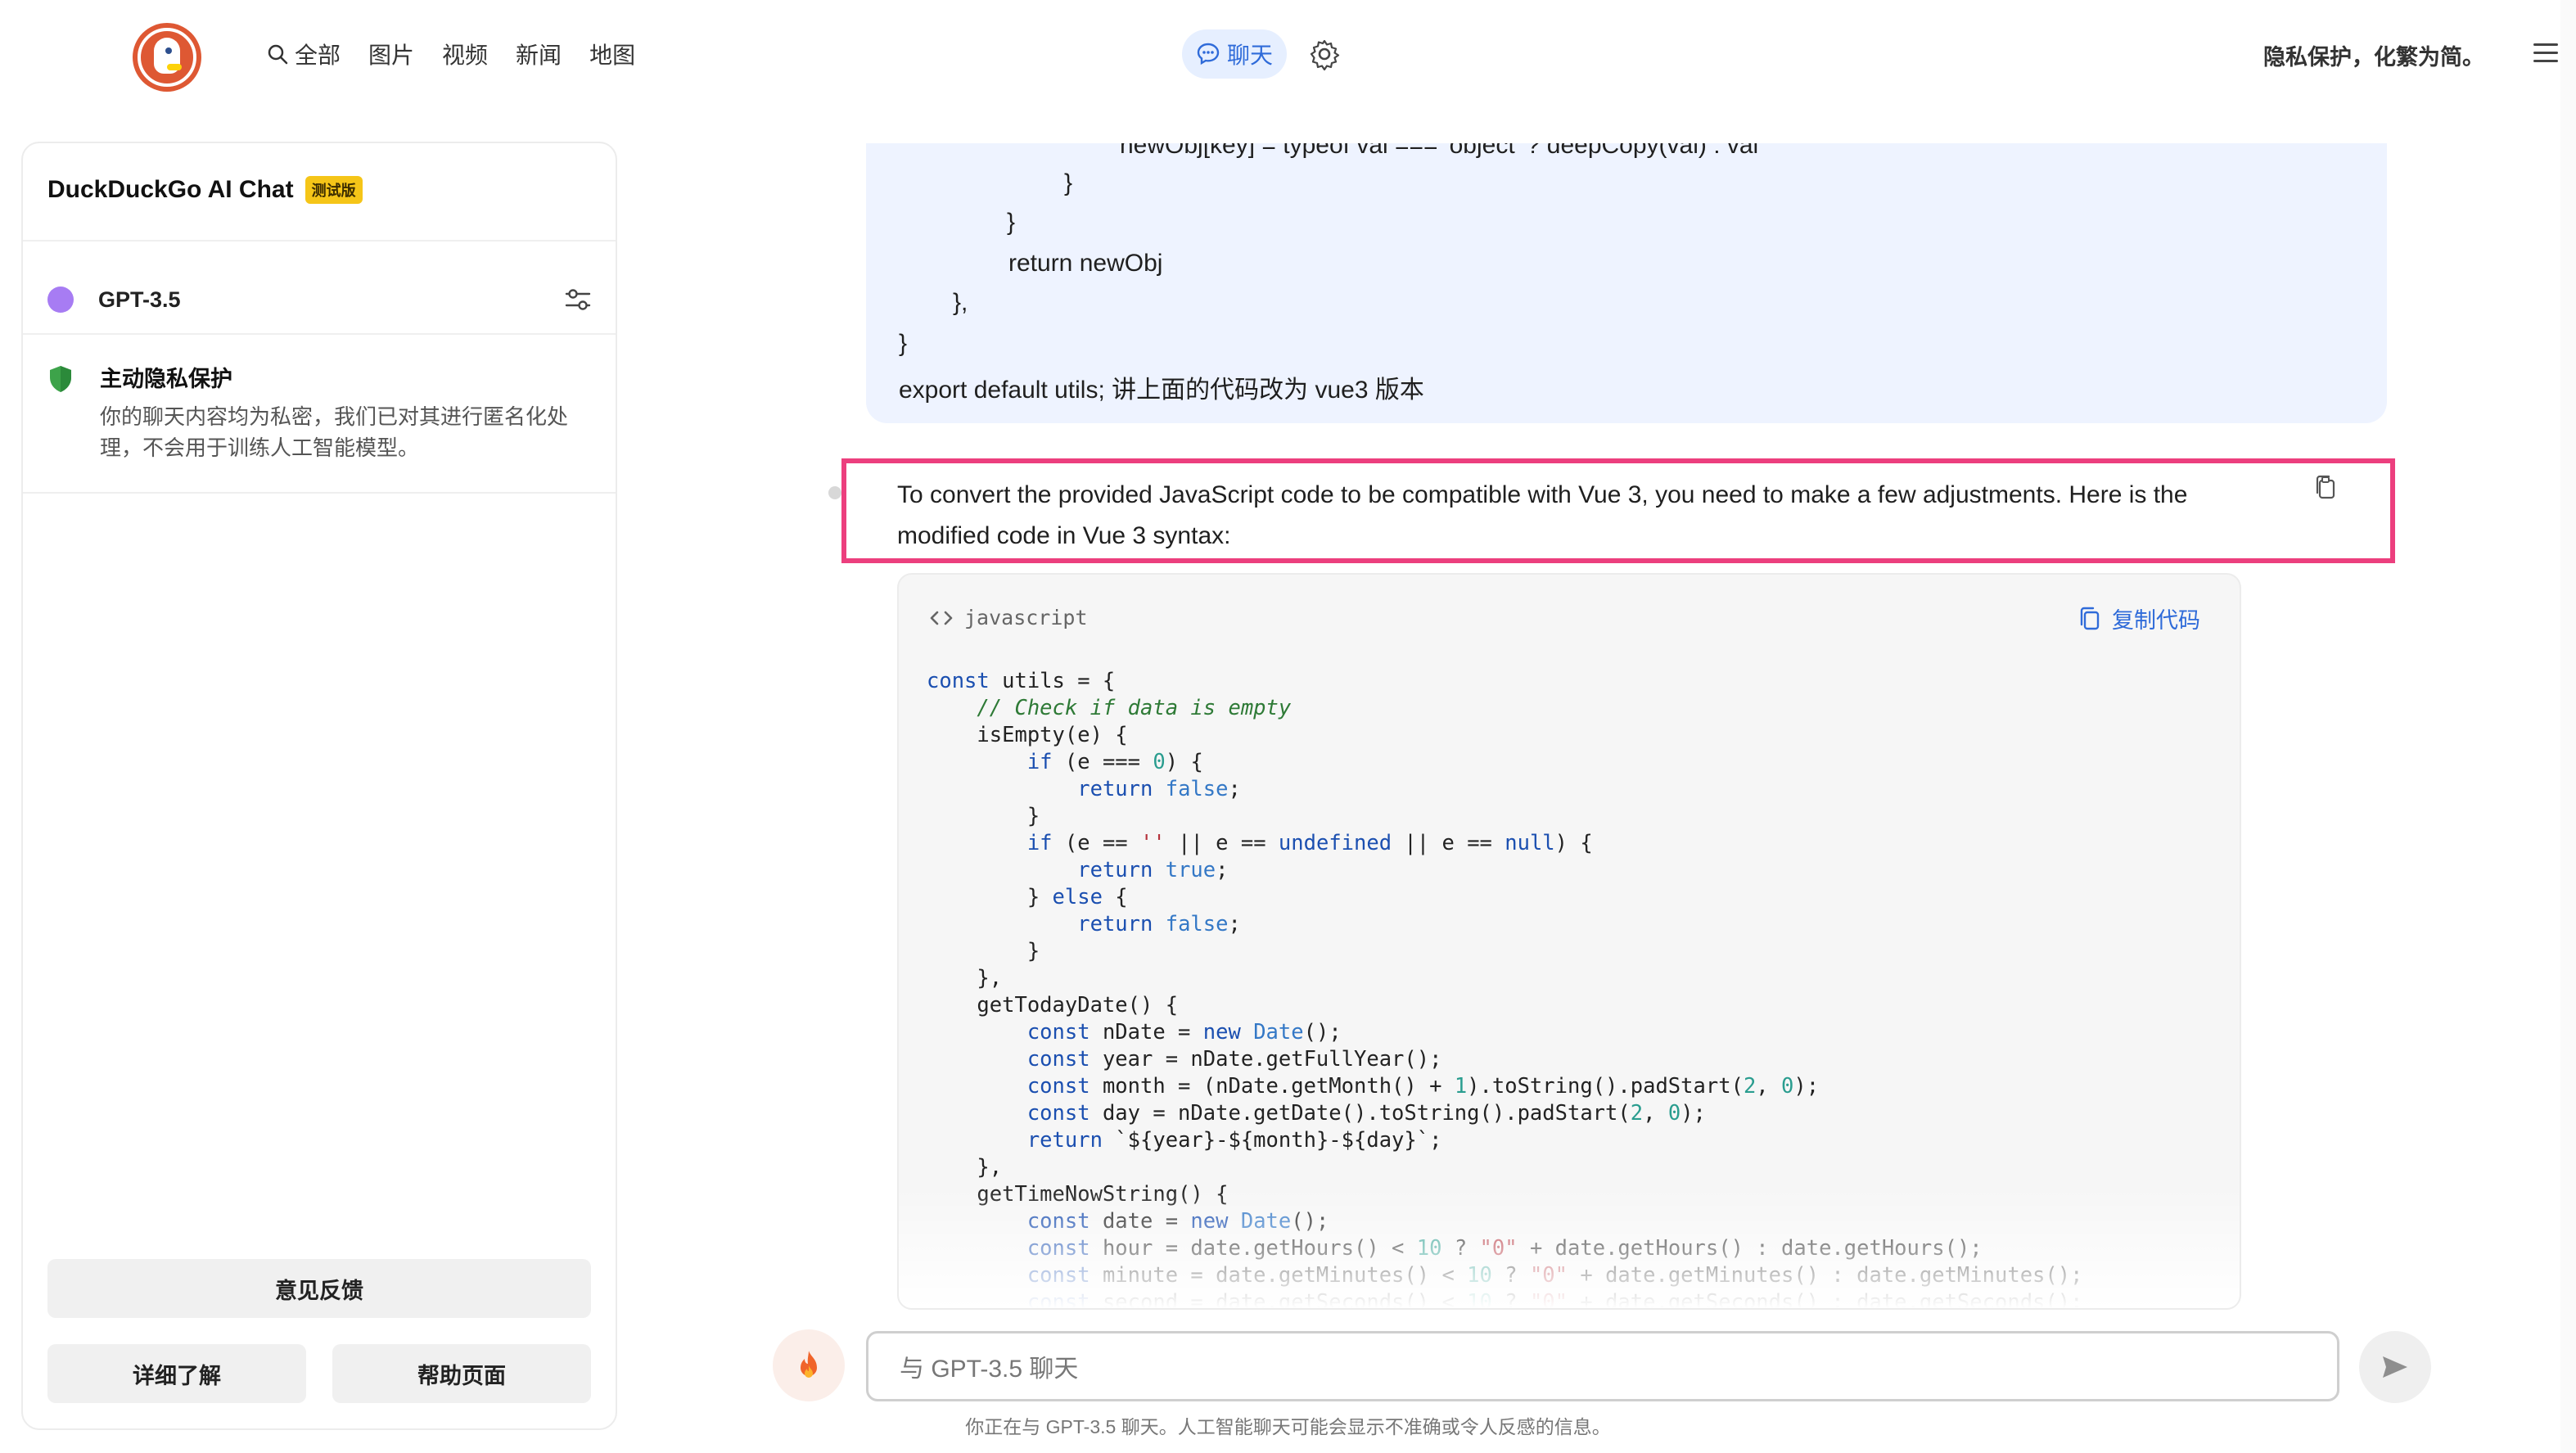  Describe the element at coordinates (176, 1373) in the screenshot. I see `learn-more-button: 详细了解` at that location.